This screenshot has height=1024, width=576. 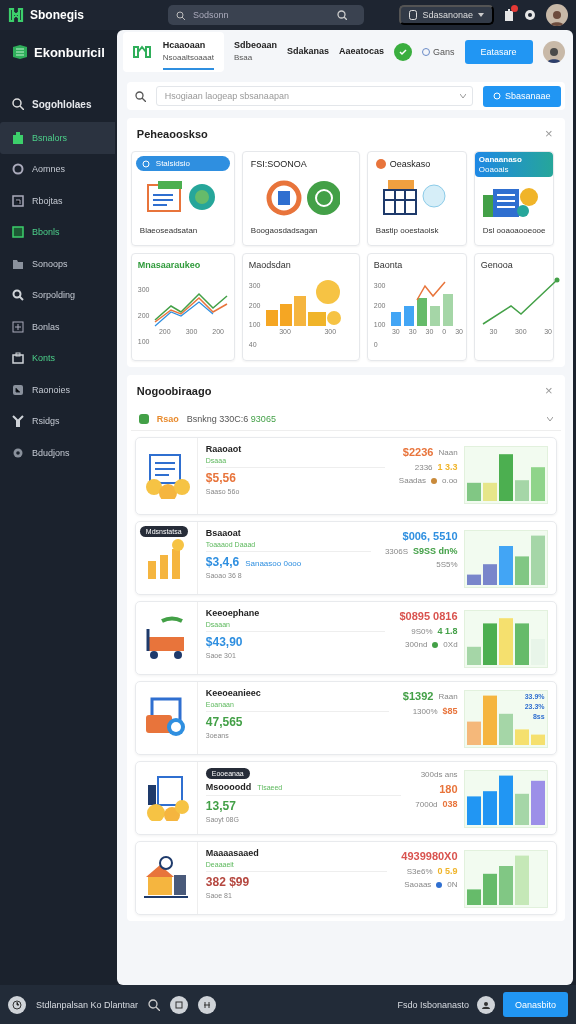 I want to click on record-amount: 47,565, so click(x=224, y=722).